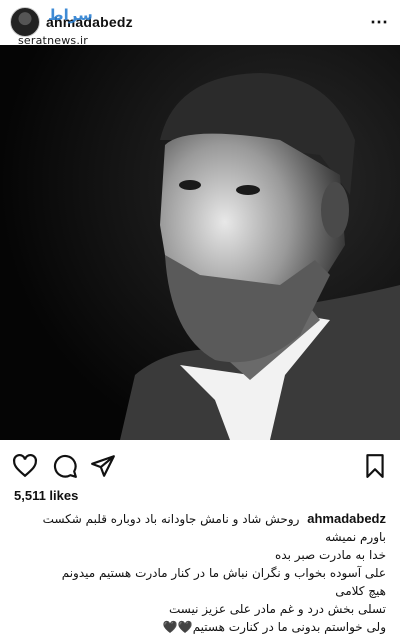 This screenshot has width=400, height=641. I want to click on caption-line-2: باورم نمیشه, so click(355, 537).